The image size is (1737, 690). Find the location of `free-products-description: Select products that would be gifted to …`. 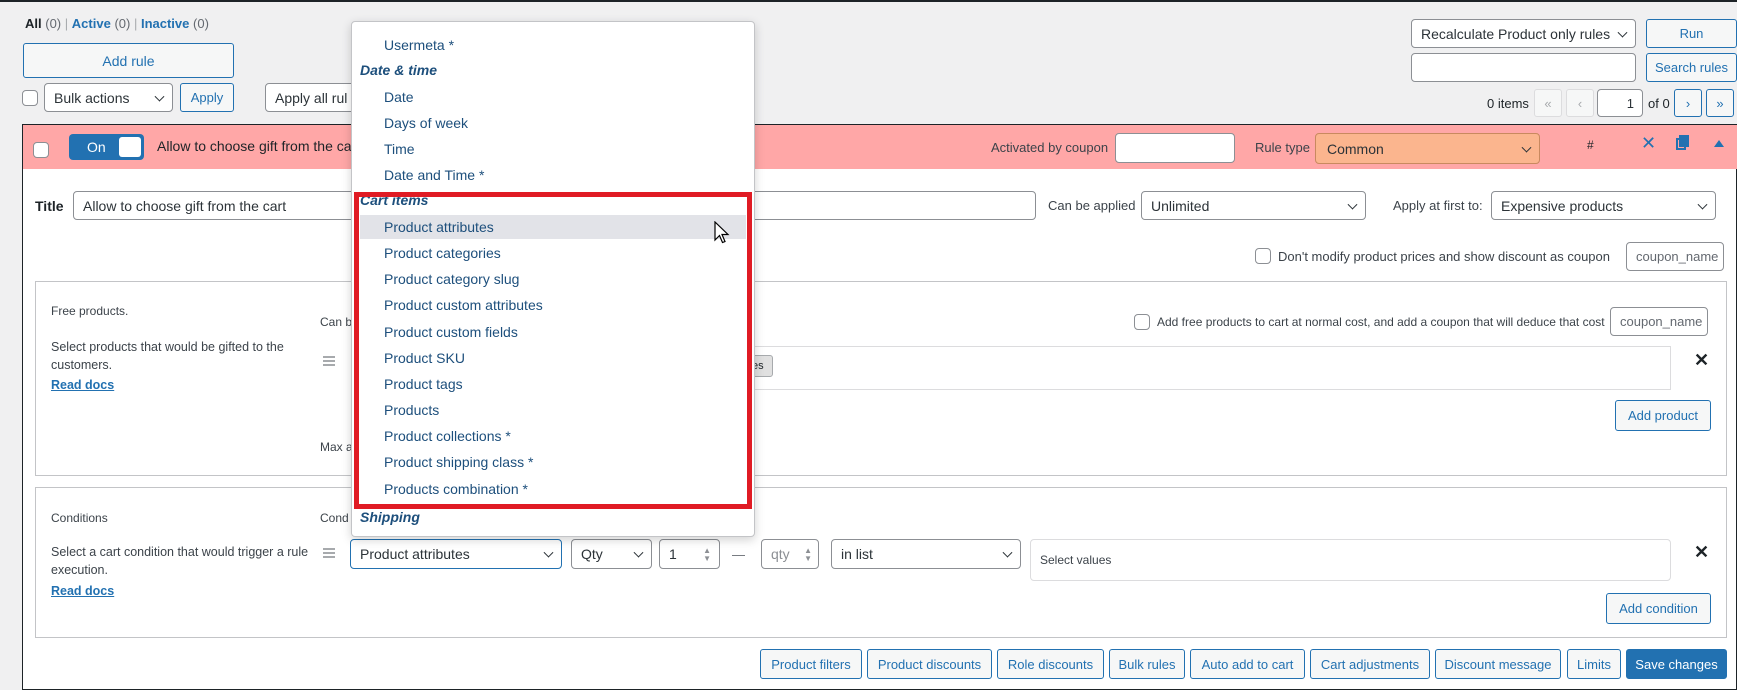

free-products-description: Select products that would be gifted to … is located at coordinates (167, 356).